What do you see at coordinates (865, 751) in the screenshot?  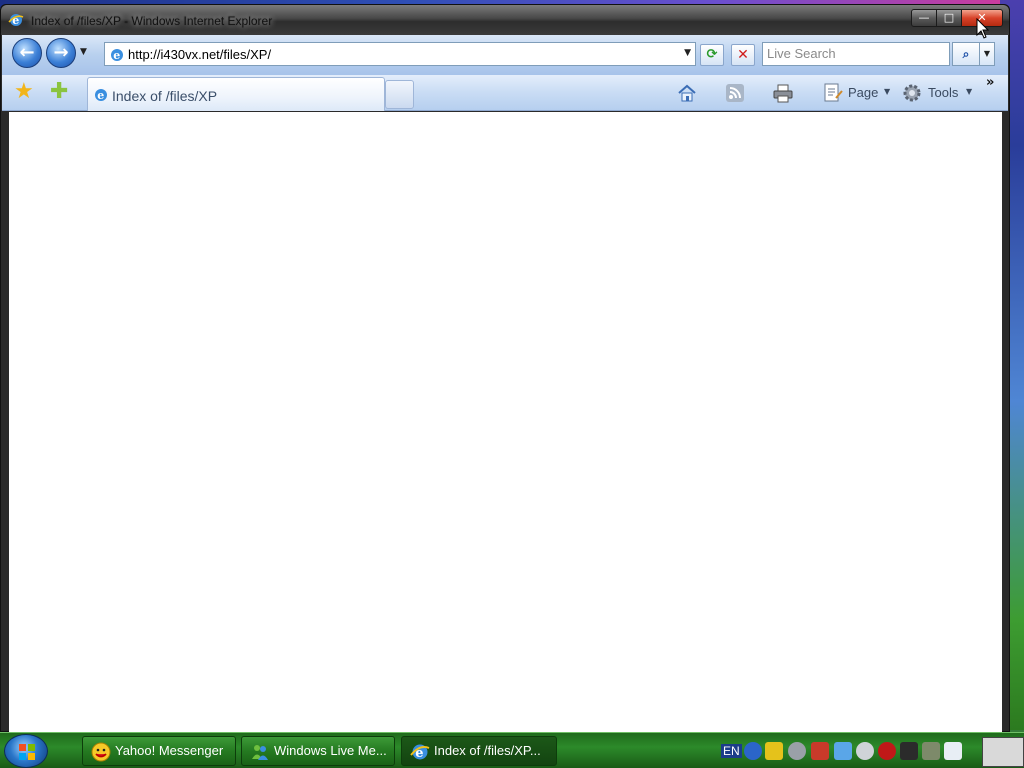 I see `volume-icon` at bounding box center [865, 751].